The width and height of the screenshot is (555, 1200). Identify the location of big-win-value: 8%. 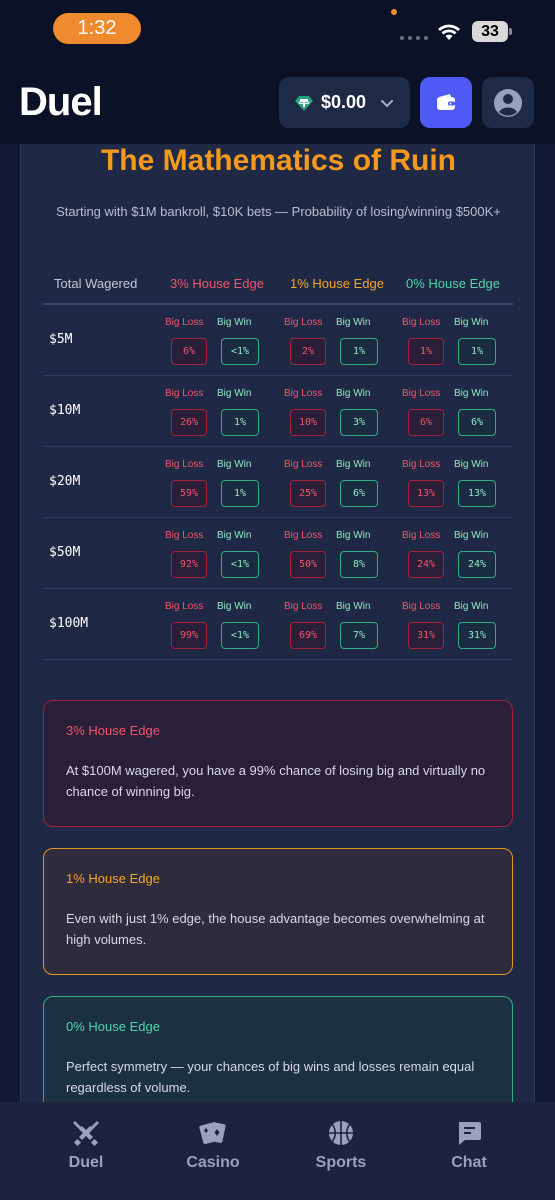
(359, 564).